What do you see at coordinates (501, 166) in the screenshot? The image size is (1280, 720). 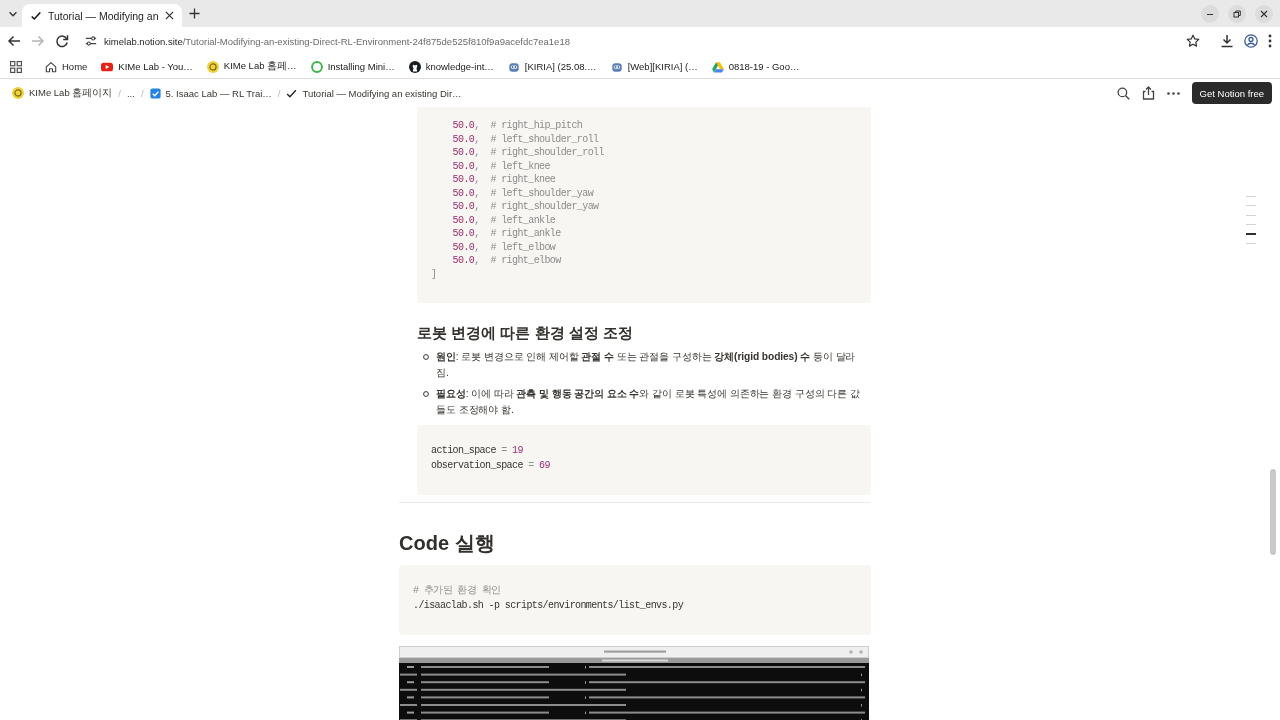 I see `code-line: 50.0, # left_knee` at bounding box center [501, 166].